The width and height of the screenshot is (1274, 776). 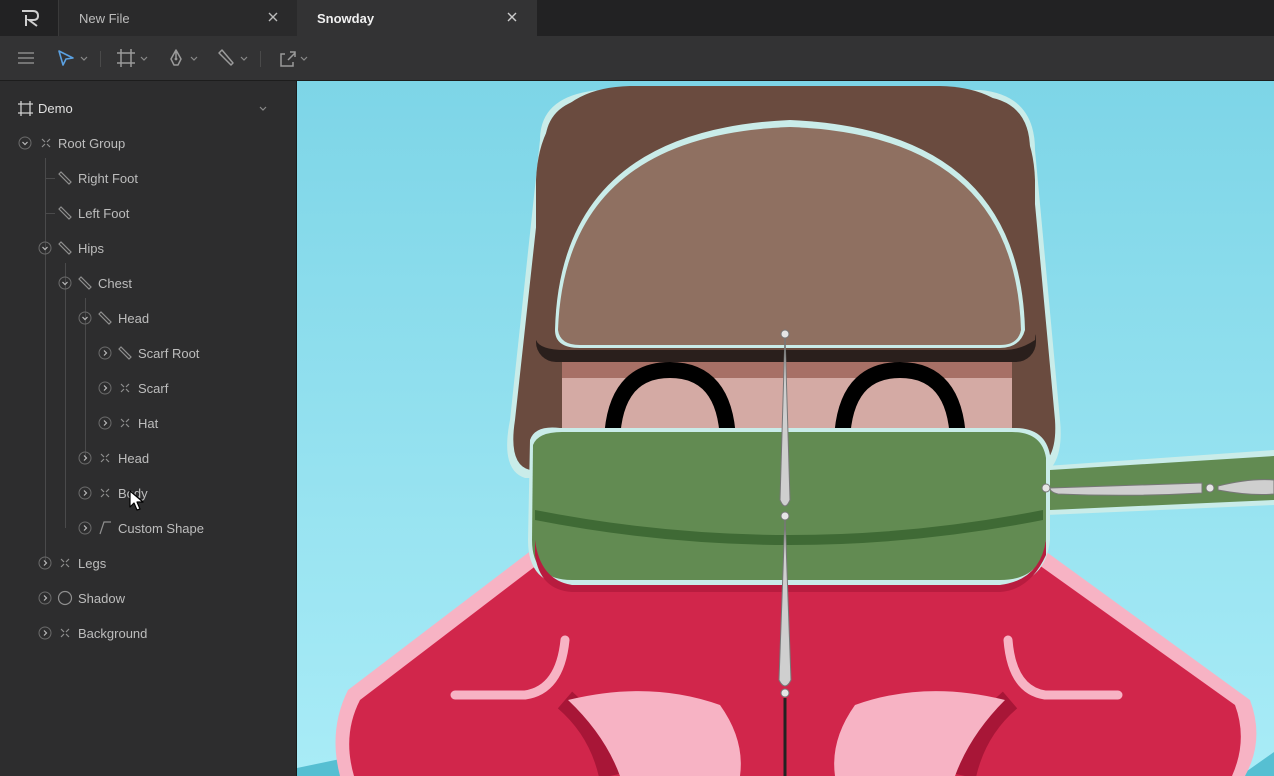 I want to click on export-button, so click(x=295, y=58).